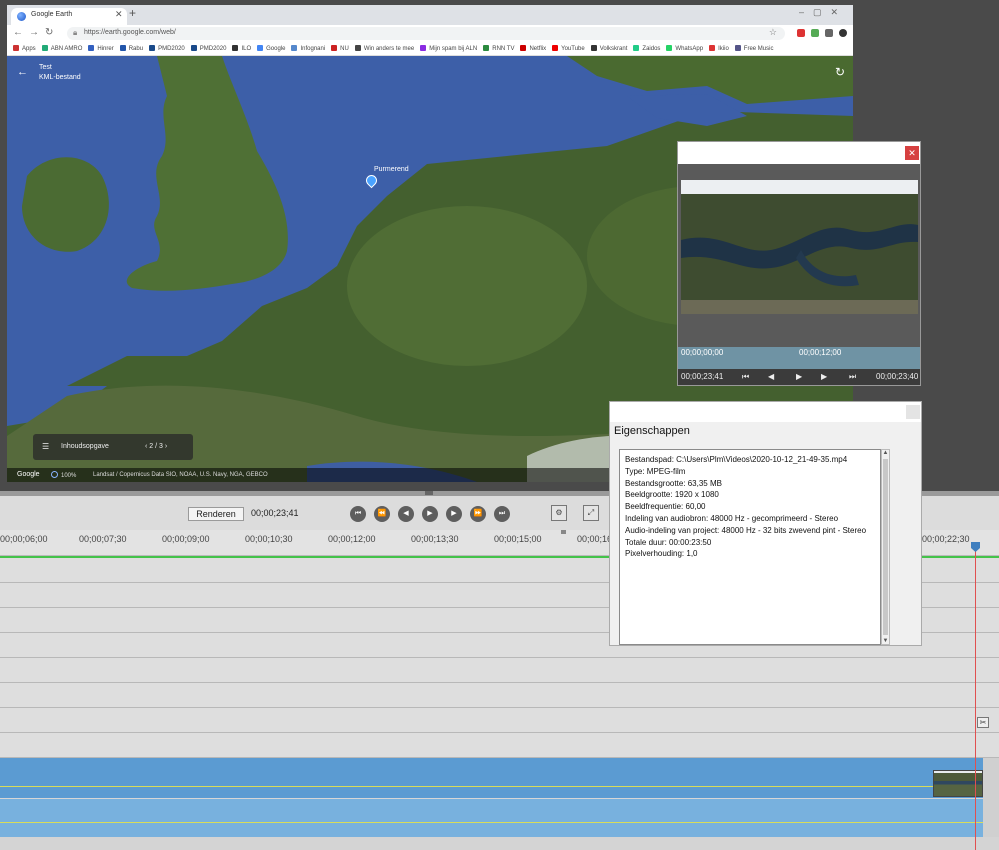  What do you see at coordinates (771, 376) in the screenshot?
I see `preview-step-back-icon: ◀` at bounding box center [771, 376].